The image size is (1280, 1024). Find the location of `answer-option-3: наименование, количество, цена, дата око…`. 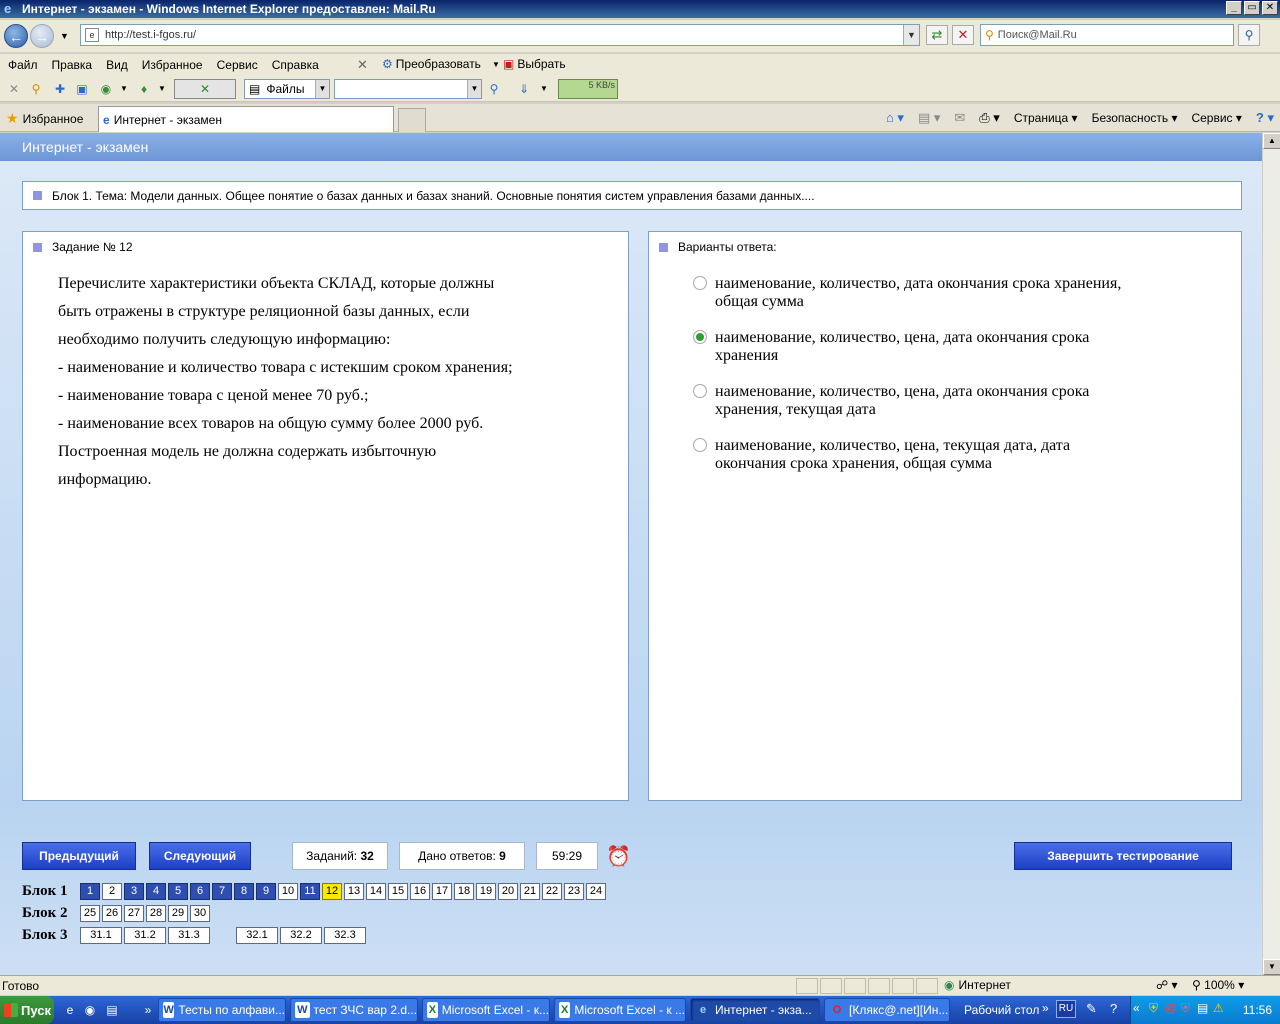

answer-option-3: наименование, количество, цена, дата око… is located at coordinates (953, 401).